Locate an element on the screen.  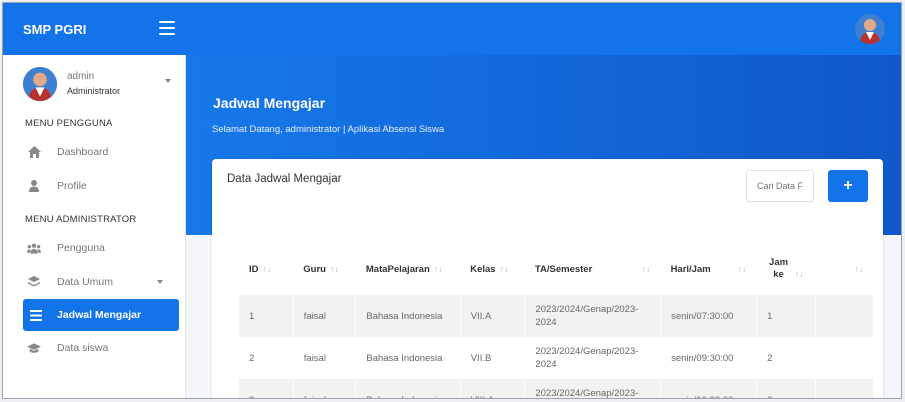
sidebar-item-label: Data siswa is located at coordinates (83, 348).